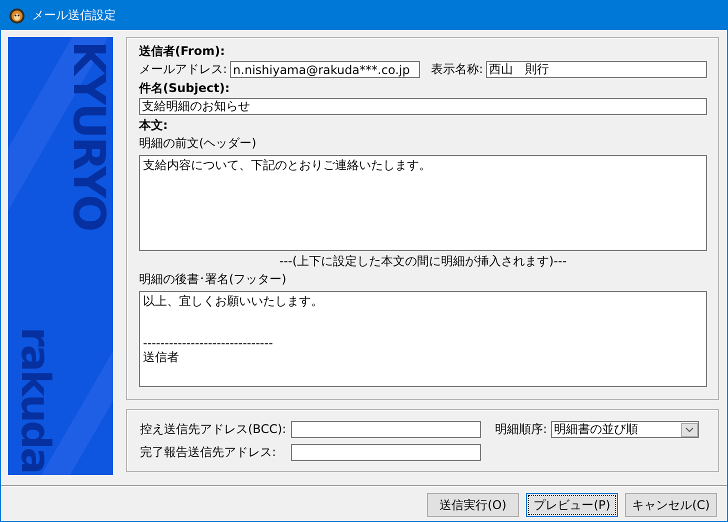 The height and width of the screenshot is (522, 728). What do you see at coordinates (74, 15) in the screenshot?
I see `window-title: メール送信設定` at bounding box center [74, 15].